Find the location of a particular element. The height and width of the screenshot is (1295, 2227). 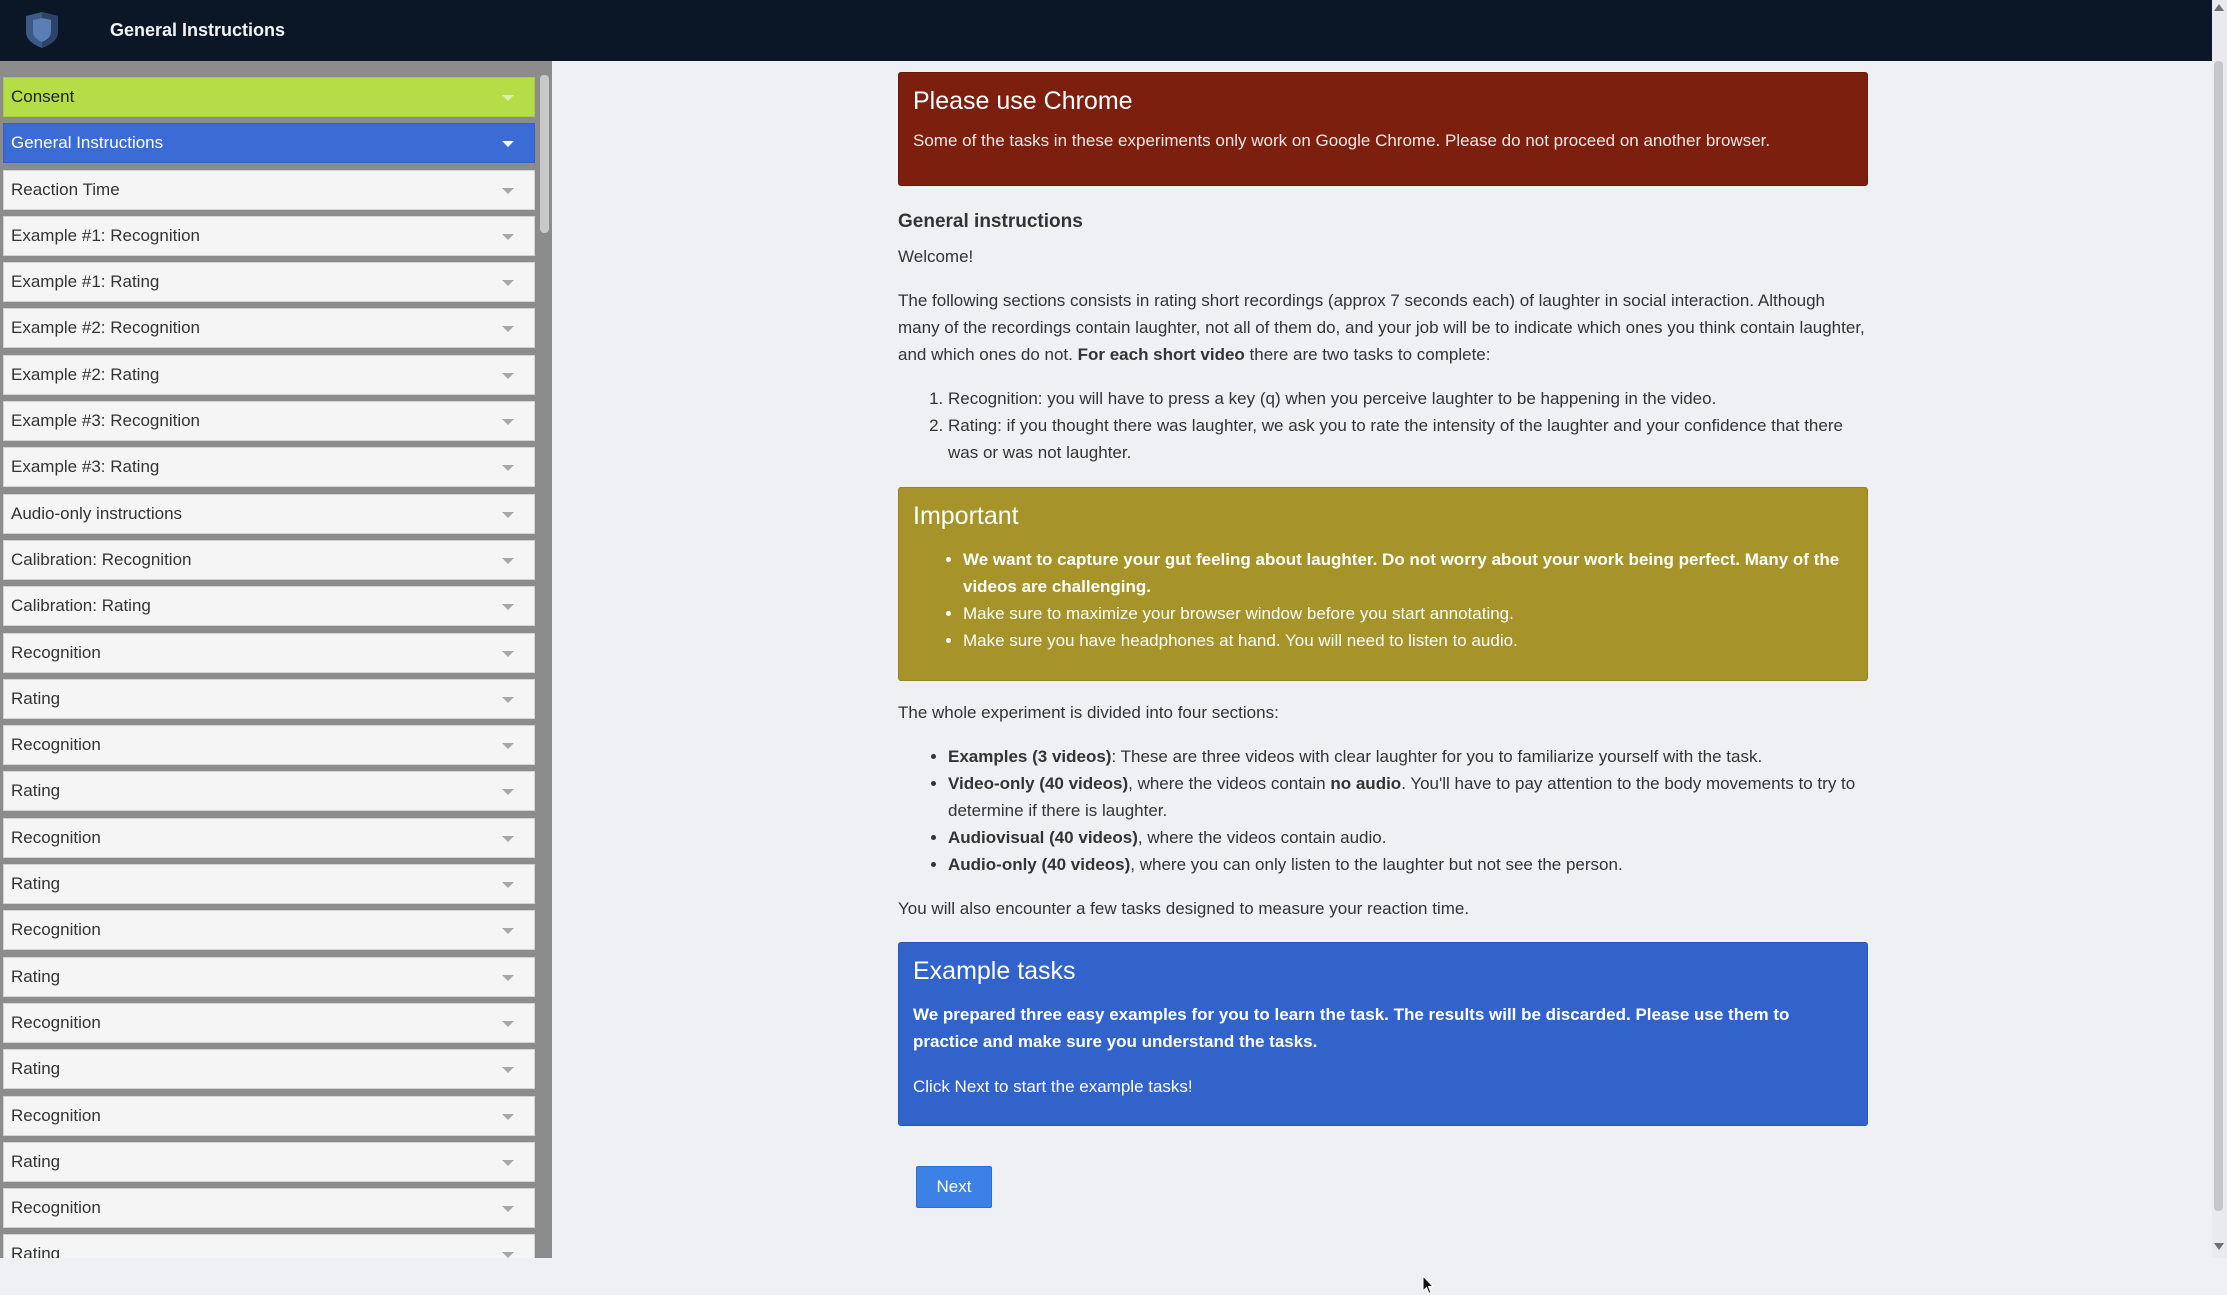

example-tasks-title: Example tasks is located at coordinates (994, 971).